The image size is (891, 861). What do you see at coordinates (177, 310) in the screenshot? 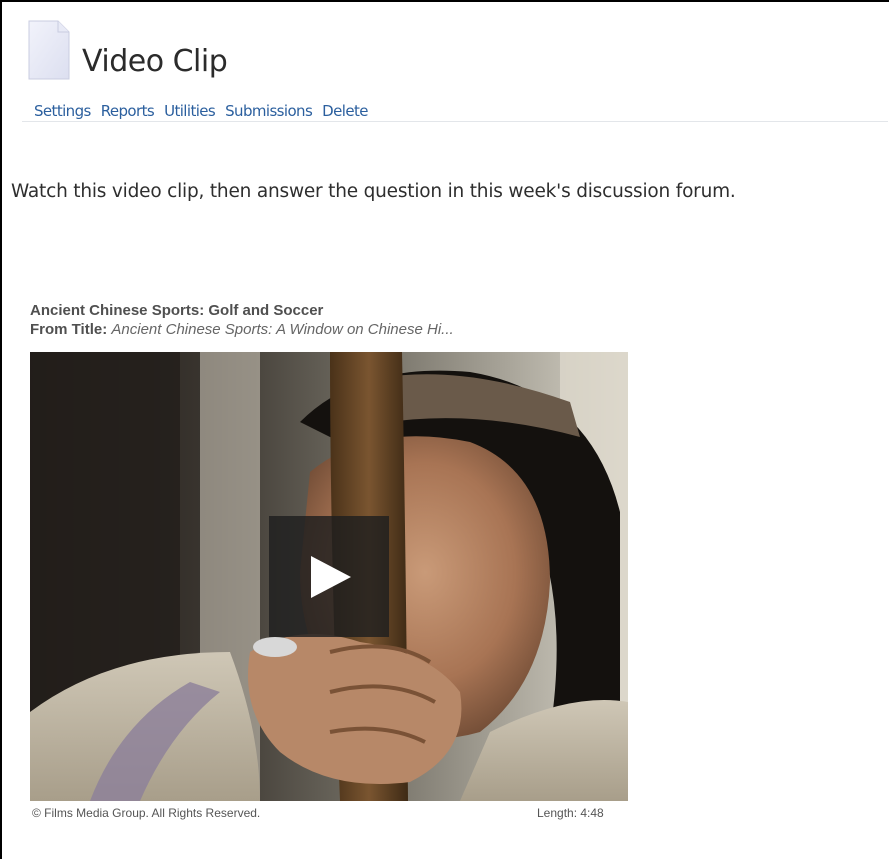
I see `video-title: Ancient Chinese Sports: Golf and Soccer` at bounding box center [177, 310].